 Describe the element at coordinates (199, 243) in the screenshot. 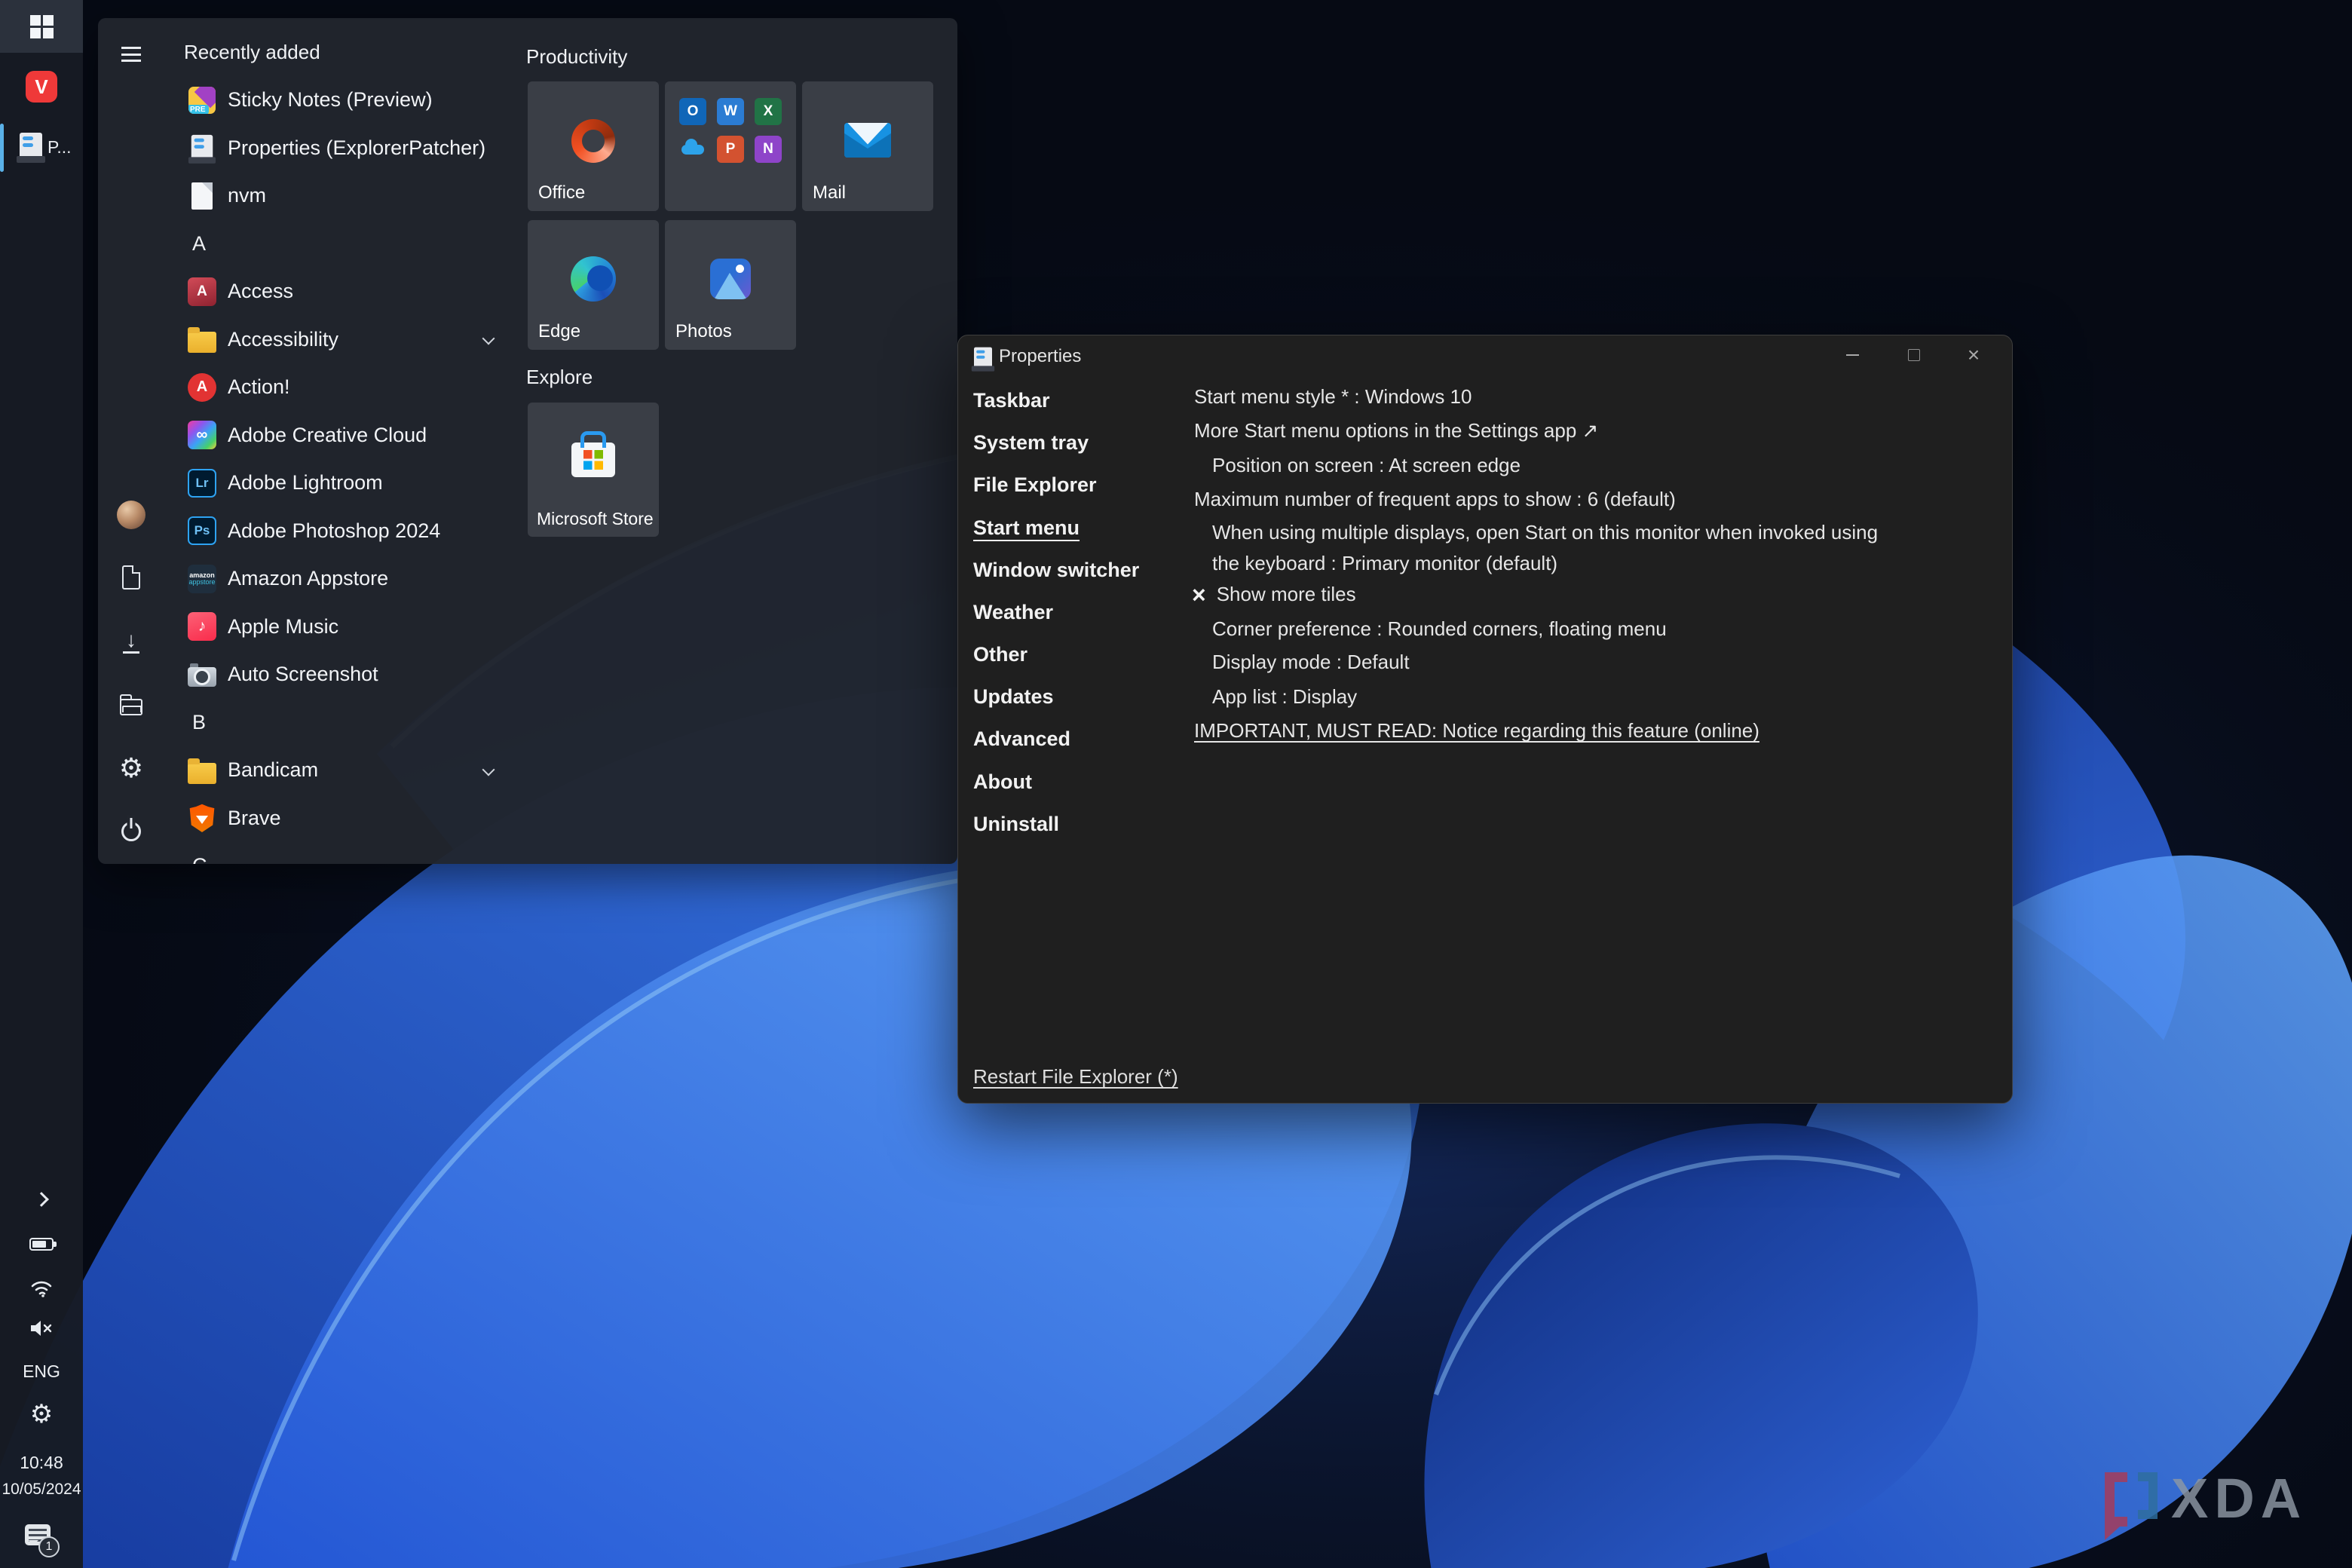

I see `letter-label: A` at that location.